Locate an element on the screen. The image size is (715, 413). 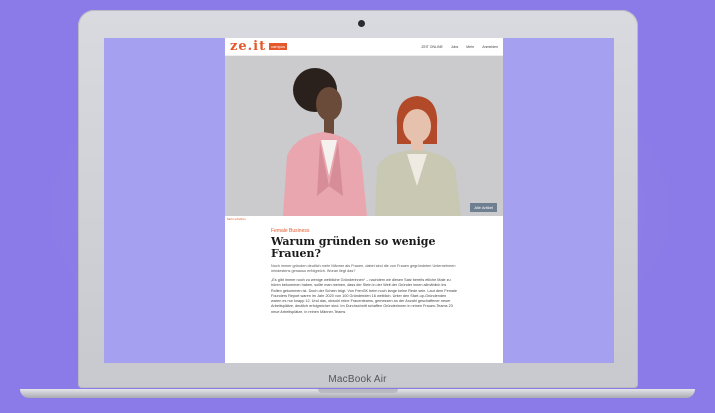
nav-links: ZEIT ONLINE Jobs Mehr Anmelden is located at coordinates (459, 47).